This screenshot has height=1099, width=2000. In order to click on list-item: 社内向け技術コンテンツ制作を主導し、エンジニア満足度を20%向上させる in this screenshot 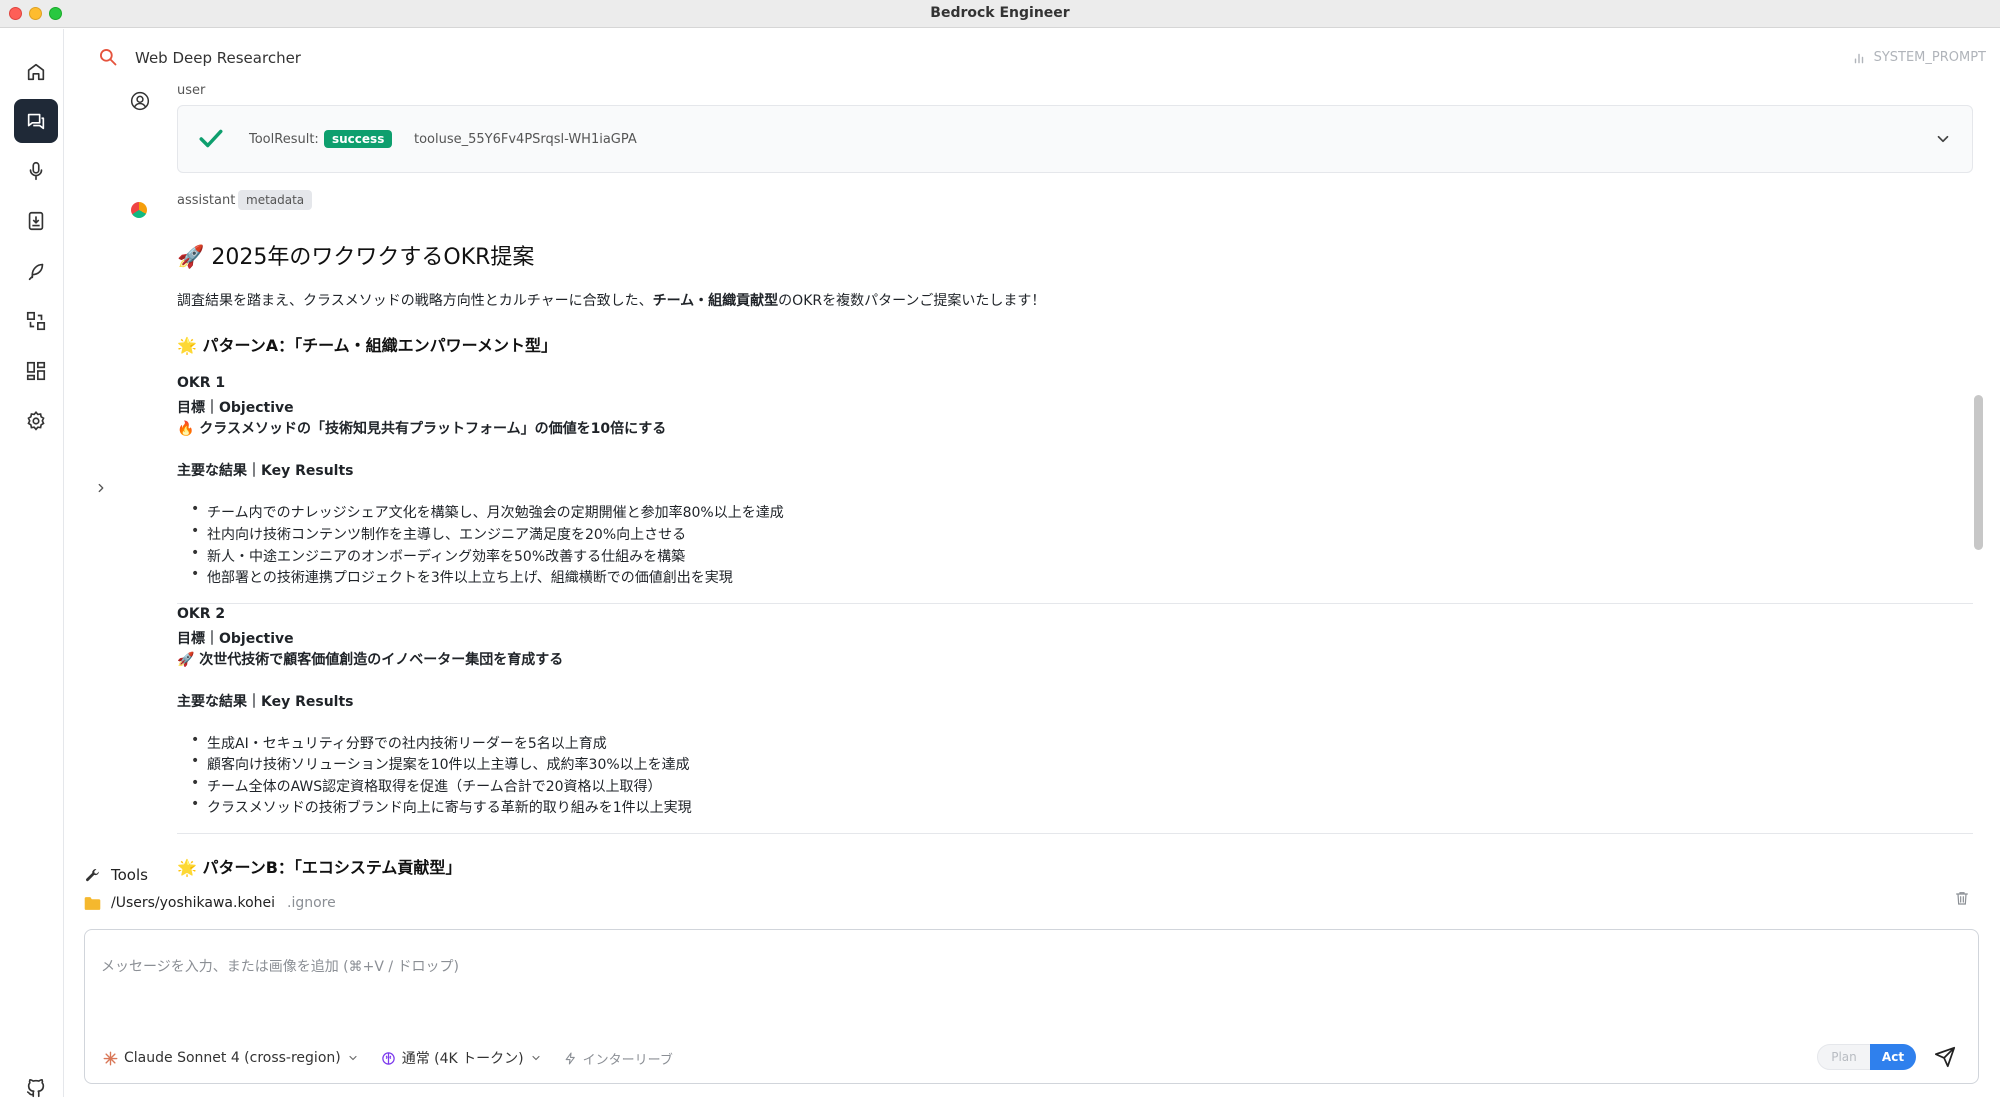, I will do `click(431, 533)`.